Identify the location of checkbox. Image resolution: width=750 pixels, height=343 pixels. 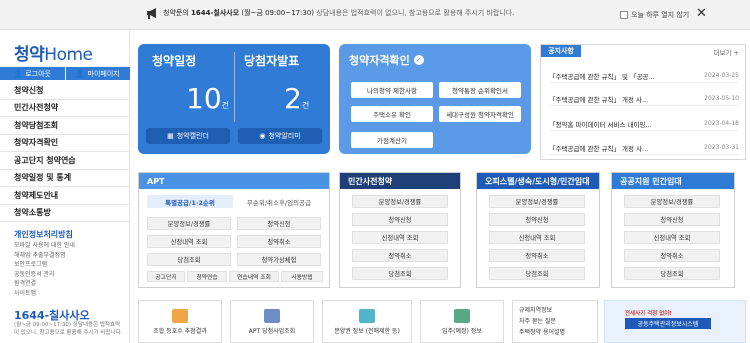
(624, 15).